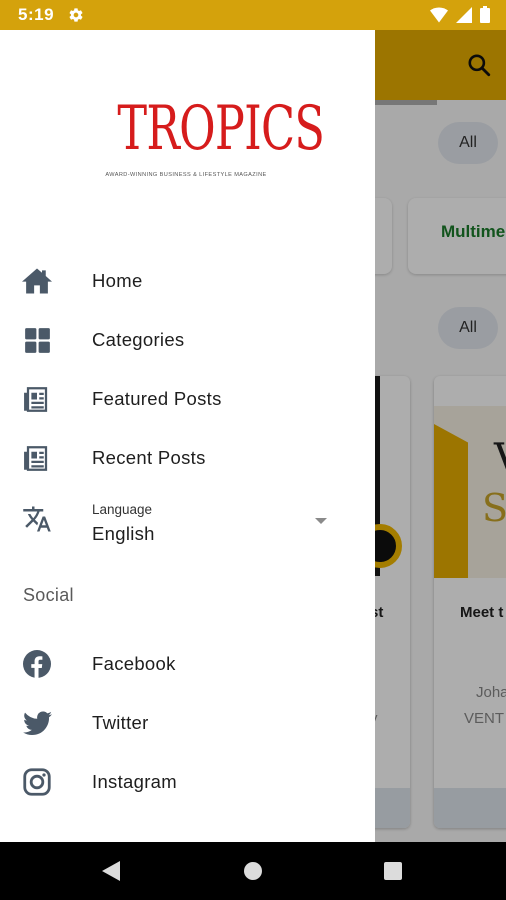 This screenshot has height=900, width=506. I want to click on system-navigation-bar, so click(253, 871).